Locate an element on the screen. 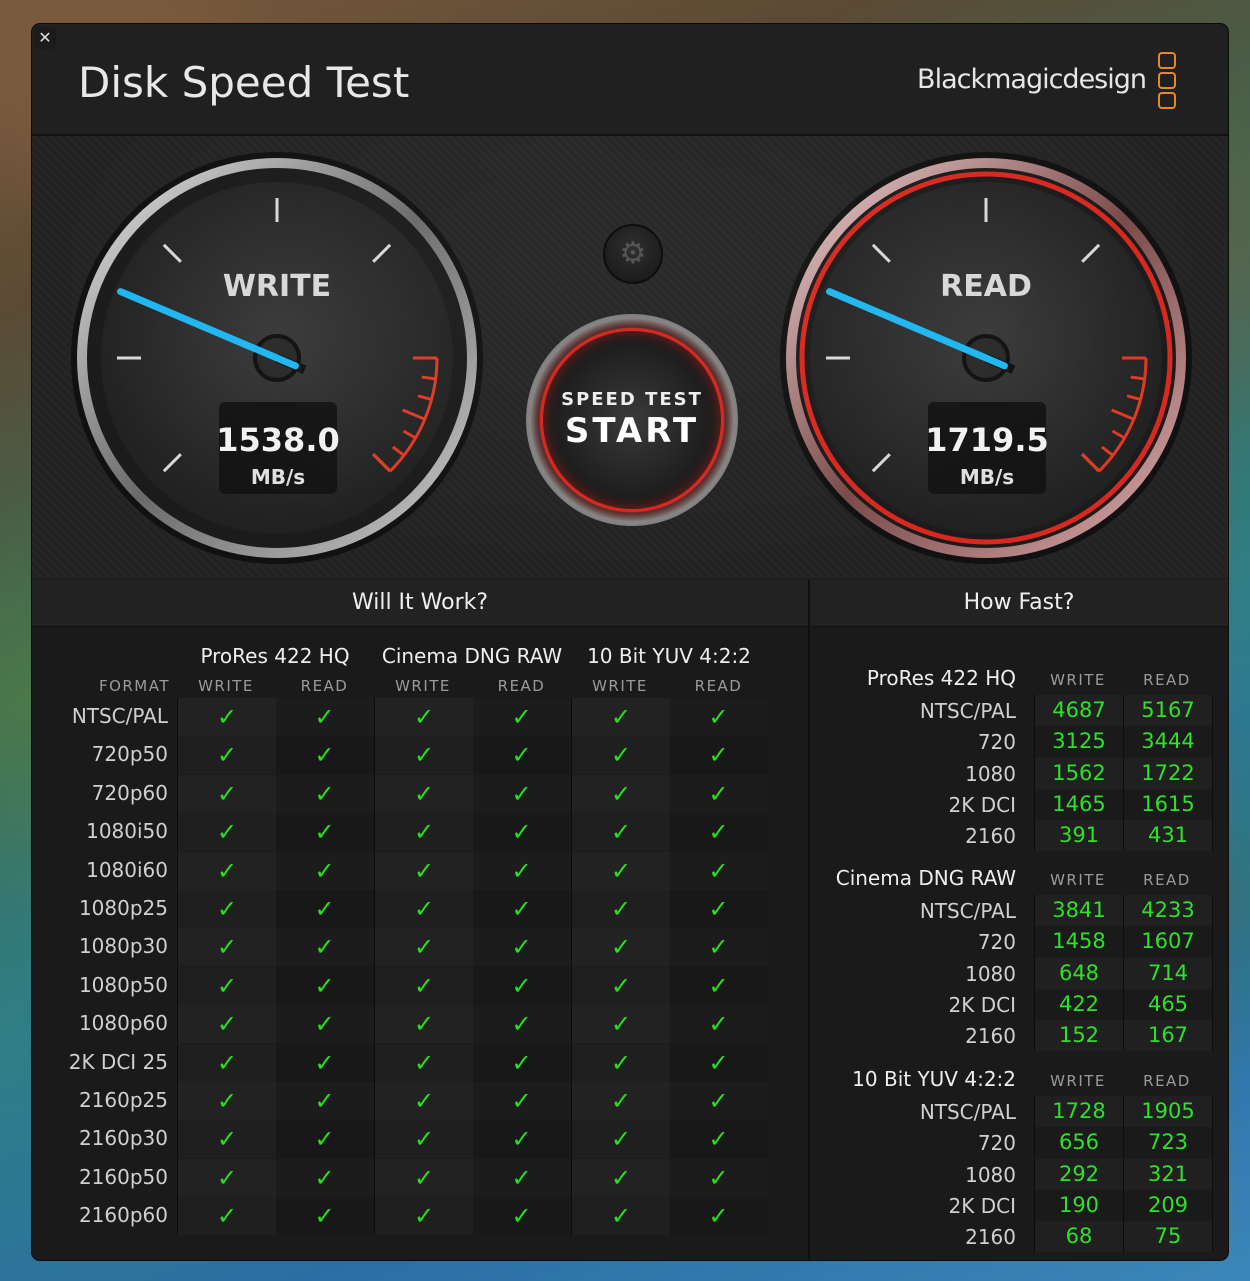 The height and width of the screenshot is (1281, 1250). how-fast-read-value: 1905 is located at coordinates (1168, 1111).